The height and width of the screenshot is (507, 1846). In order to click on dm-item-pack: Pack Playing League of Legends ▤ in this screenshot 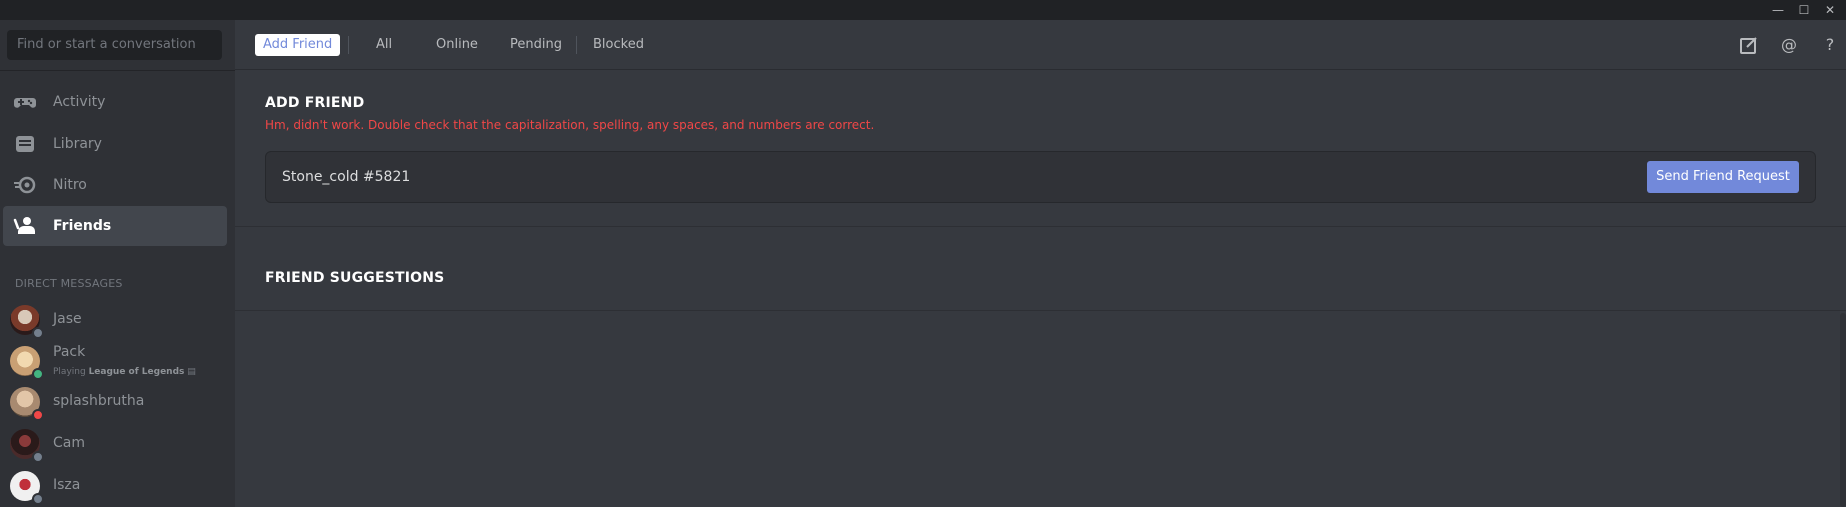, I will do `click(120, 361)`.